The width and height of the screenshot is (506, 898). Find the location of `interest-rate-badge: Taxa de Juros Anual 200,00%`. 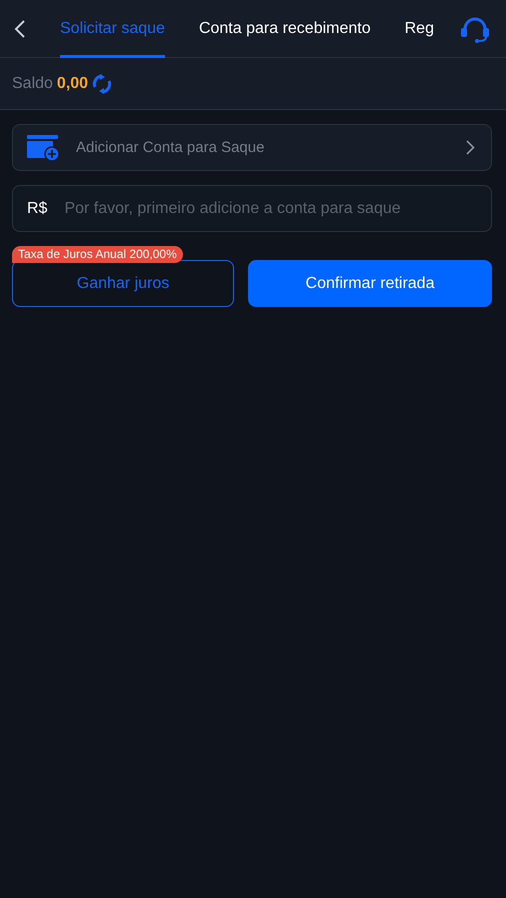

interest-rate-badge: Taxa de Juros Anual 200,00% is located at coordinates (97, 254).